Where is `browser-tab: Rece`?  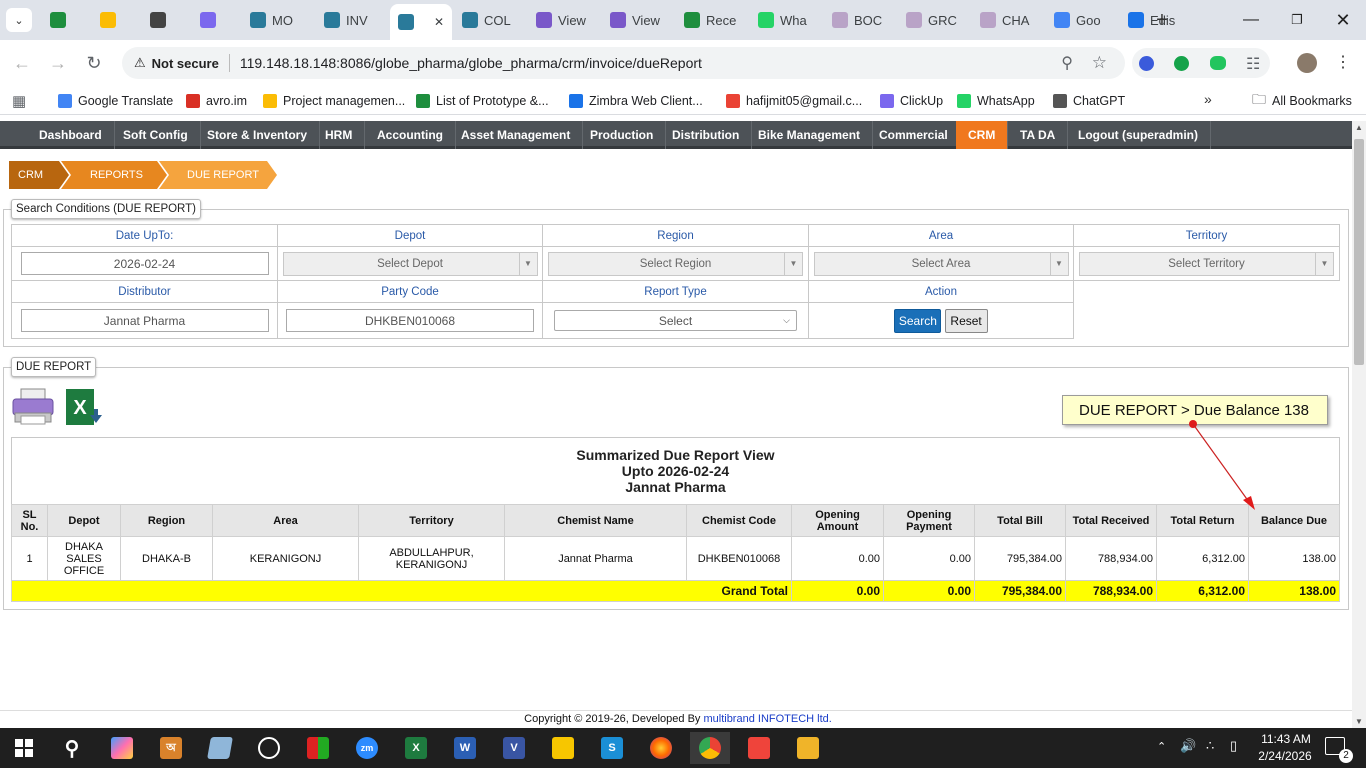
browser-tab: Rece is located at coordinates (712, 20).